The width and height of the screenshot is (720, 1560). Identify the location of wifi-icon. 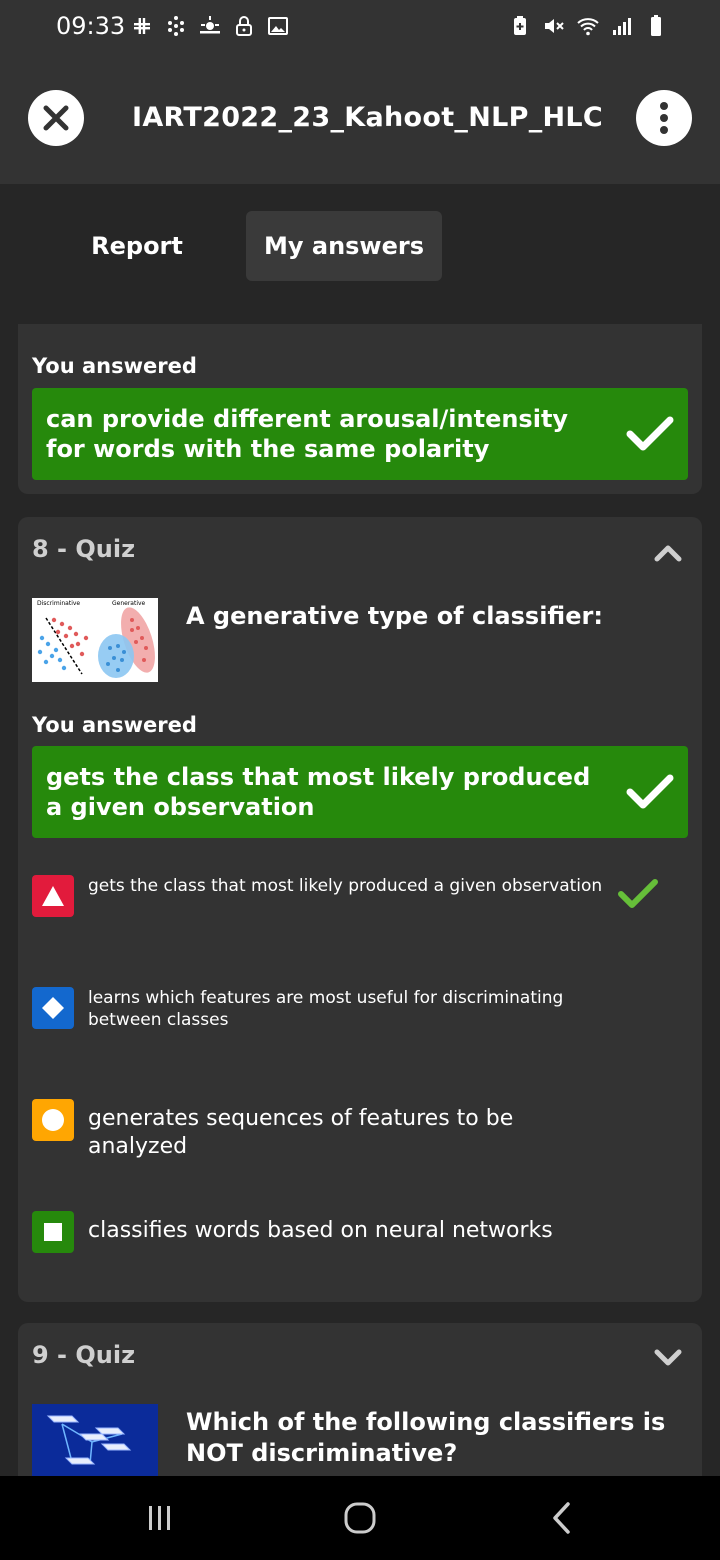
(588, 27).